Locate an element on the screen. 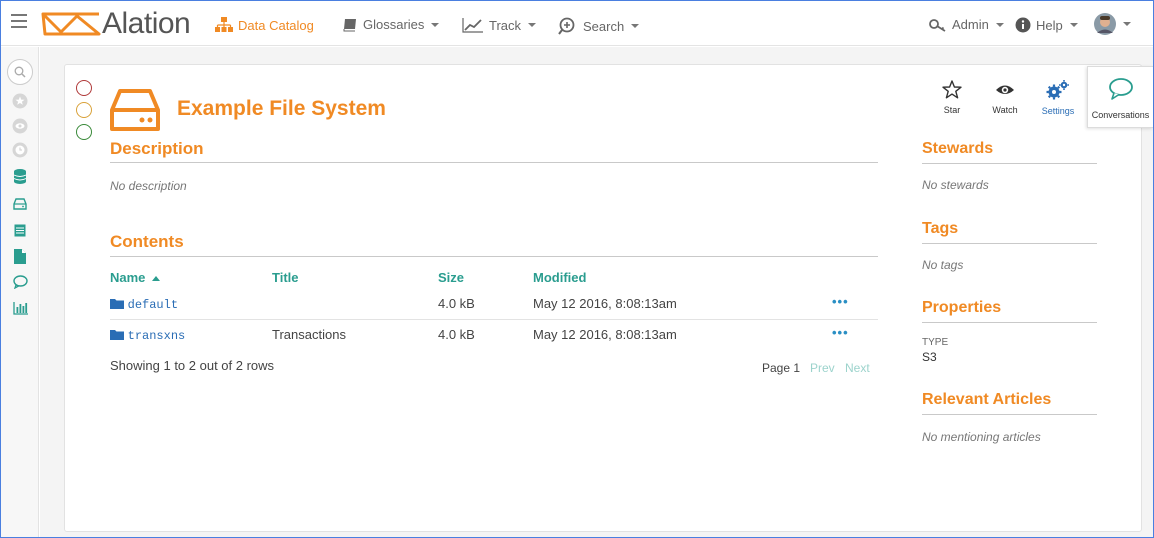 This screenshot has width=1154, height=538. tags-heading: Tags is located at coordinates (940, 228).